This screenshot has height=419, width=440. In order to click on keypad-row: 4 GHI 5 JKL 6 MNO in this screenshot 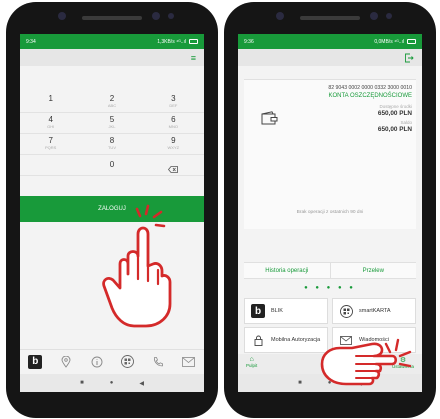, I will do `click(112, 123)`.